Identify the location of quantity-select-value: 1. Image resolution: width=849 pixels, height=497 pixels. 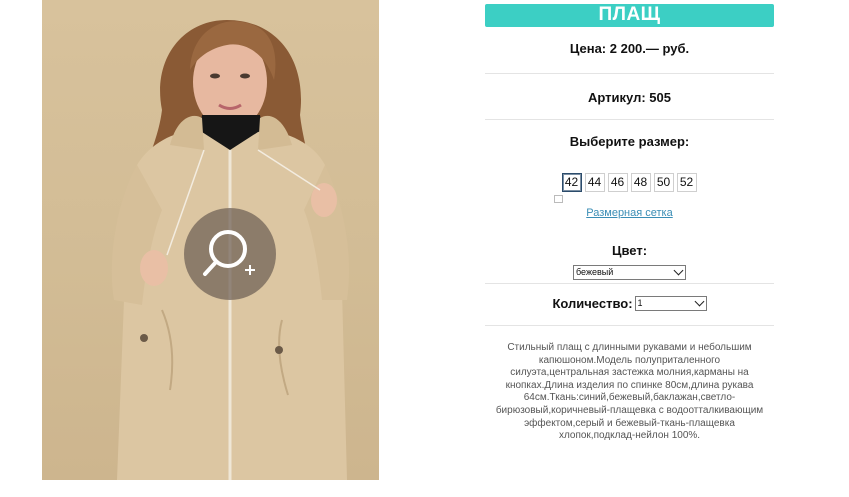
(640, 303).